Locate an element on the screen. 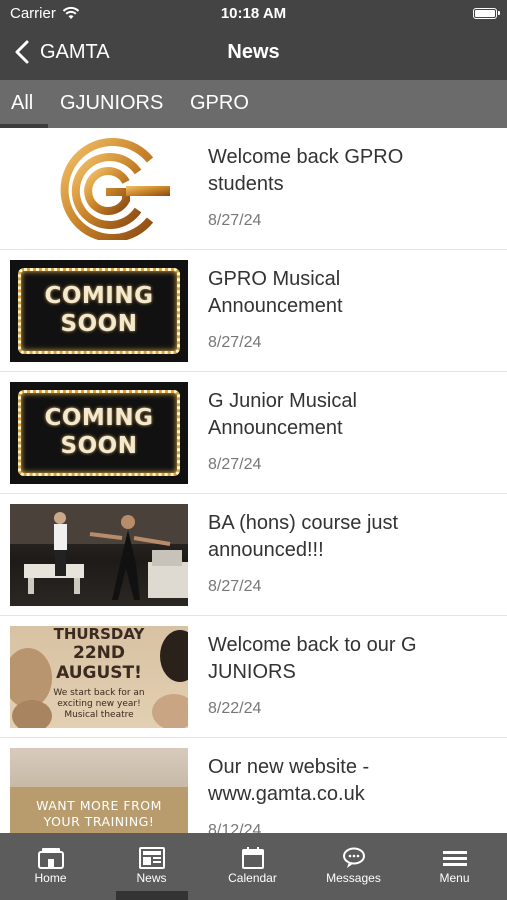 The height and width of the screenshot is (900, 507). tab-messages: Messages is located at coordinates (353, 866).